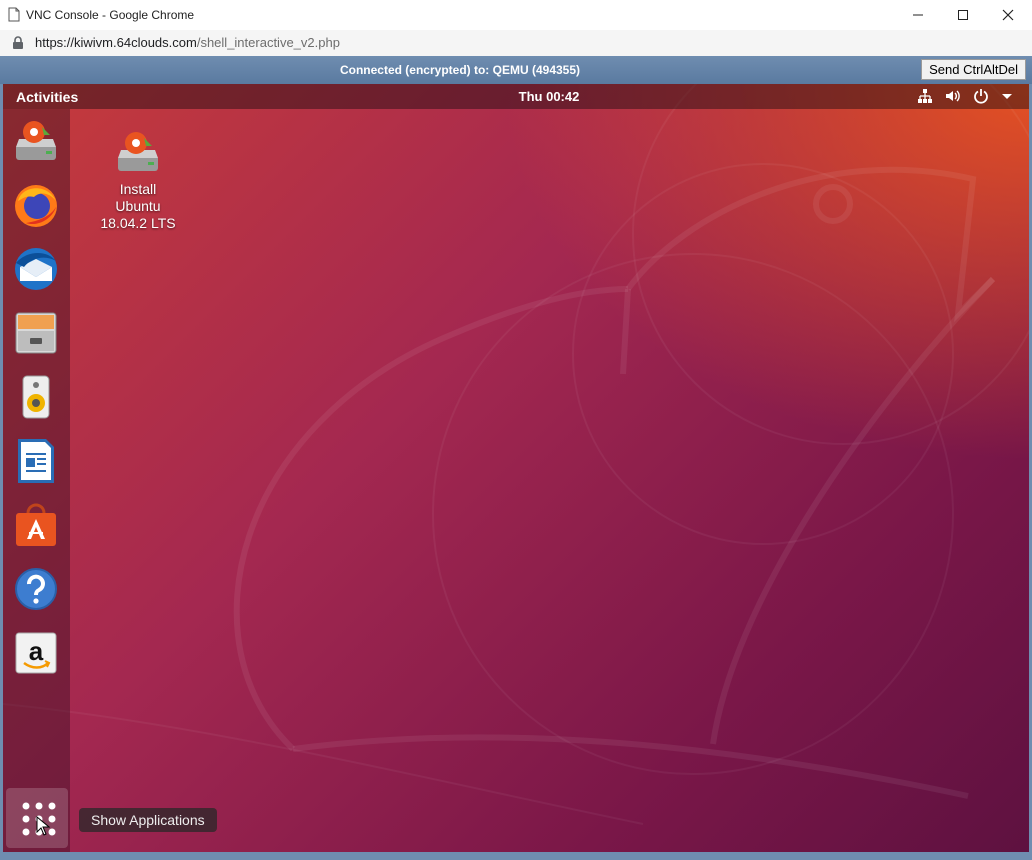 Image resolution: width=1032 pixels, height=860 pixels. I want to click on maximize-button, so click(963, 15).